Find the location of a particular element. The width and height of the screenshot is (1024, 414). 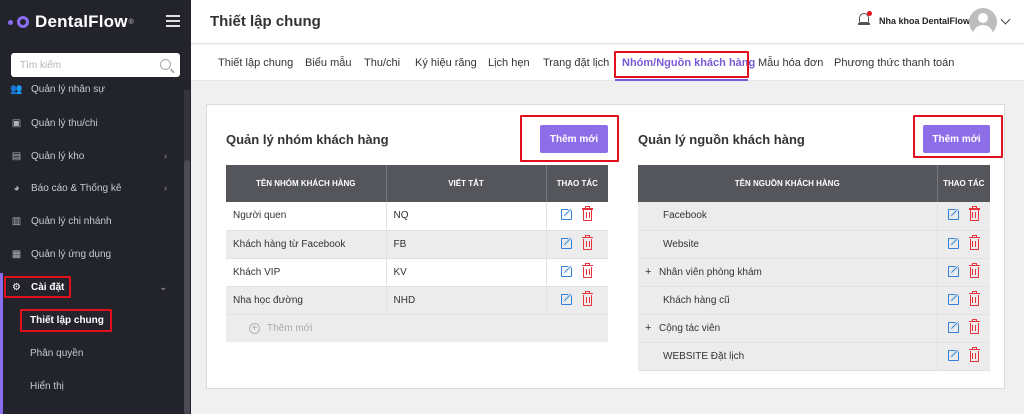

sidebar-item-warehouse: ▤ Quản lý kho › is located at coordinates (91, 156).